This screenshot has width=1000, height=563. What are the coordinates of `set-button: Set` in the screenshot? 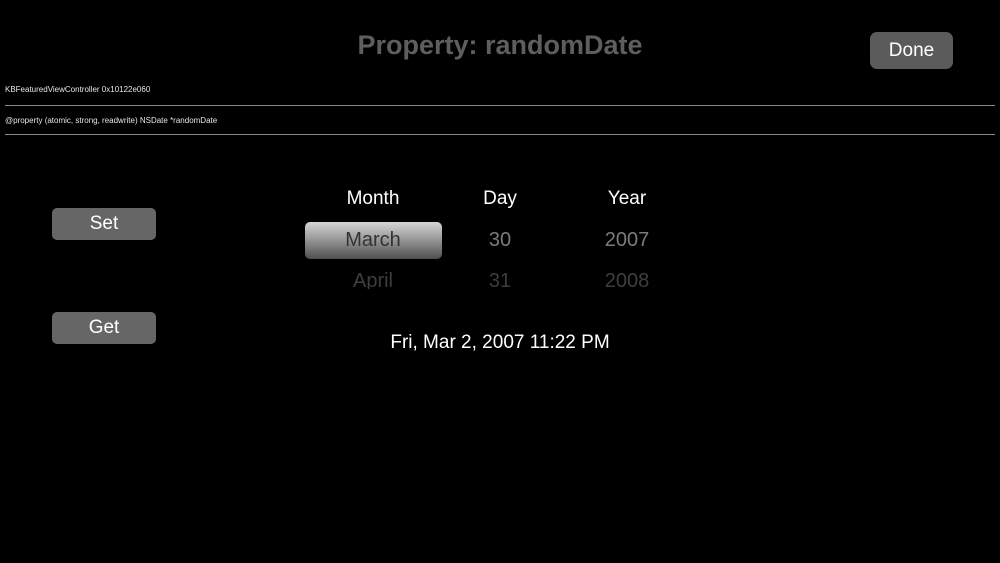 It's located at (104, 224).